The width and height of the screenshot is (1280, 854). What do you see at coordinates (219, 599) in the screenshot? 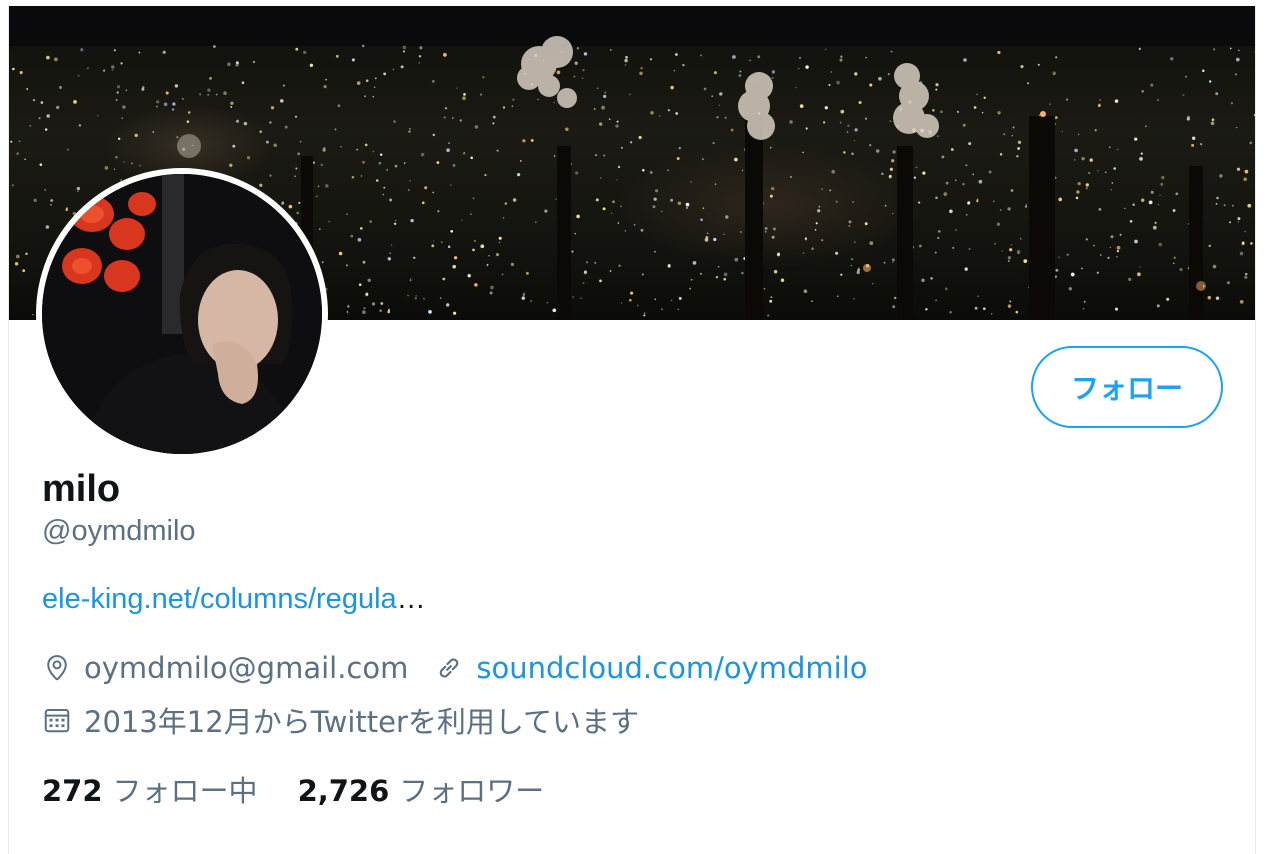
I see `bio-link: ele-king.net/columns/regula` at bounding box center [219, 599].